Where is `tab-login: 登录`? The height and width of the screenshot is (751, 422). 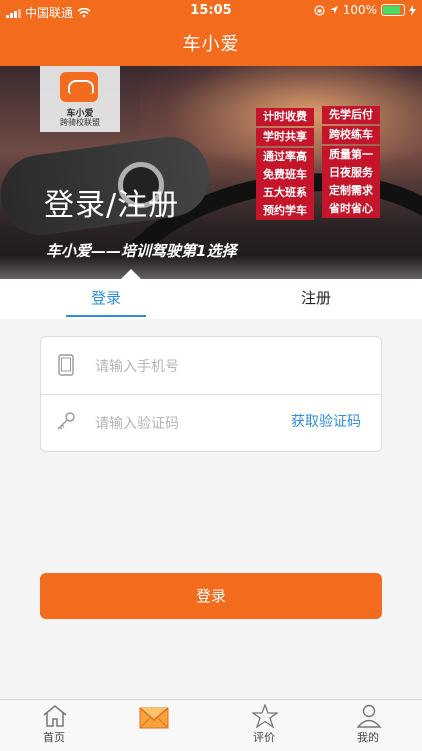 tab-login: 登录 is located at coordinates (106, 299).